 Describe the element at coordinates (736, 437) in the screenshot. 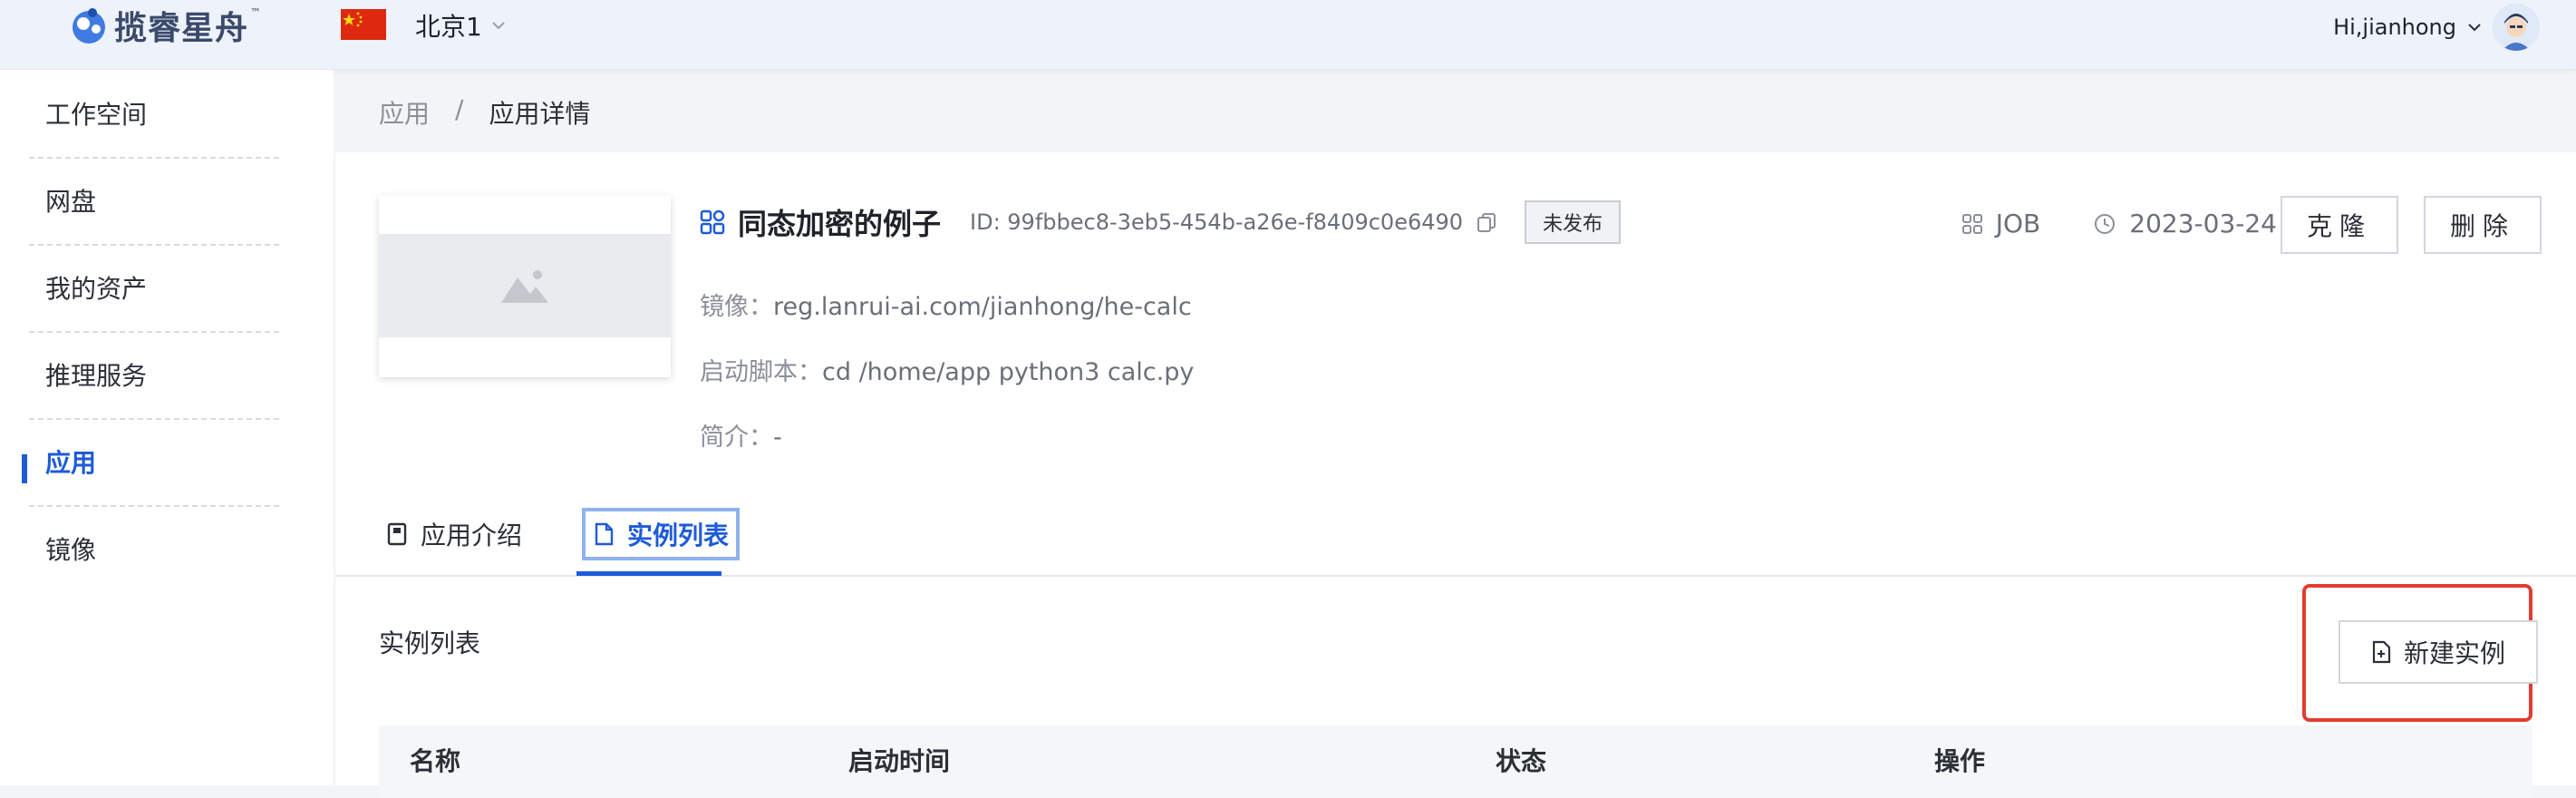

I see `intro-label: 简介：` at that location.